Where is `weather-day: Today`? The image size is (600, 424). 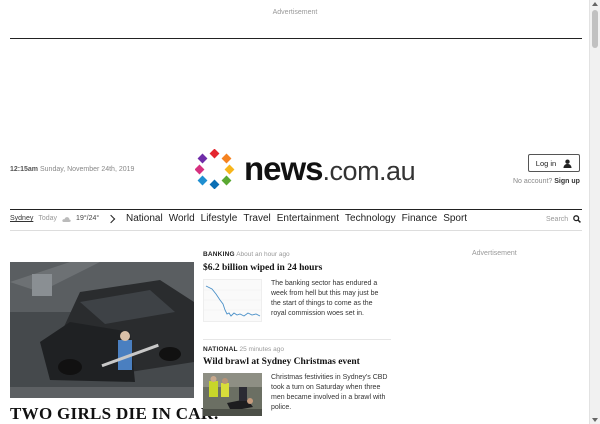
weather-day: Today is located at coordinates (48, 218).